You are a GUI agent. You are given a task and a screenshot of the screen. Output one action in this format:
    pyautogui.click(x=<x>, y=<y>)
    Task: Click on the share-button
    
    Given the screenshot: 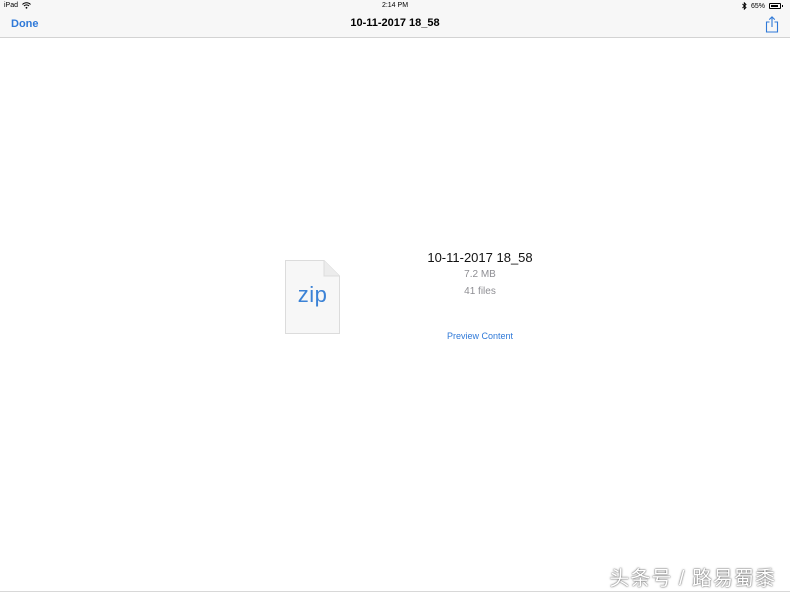 What is the action you would take?
    pyautogui.click(x=772, y=24)
    